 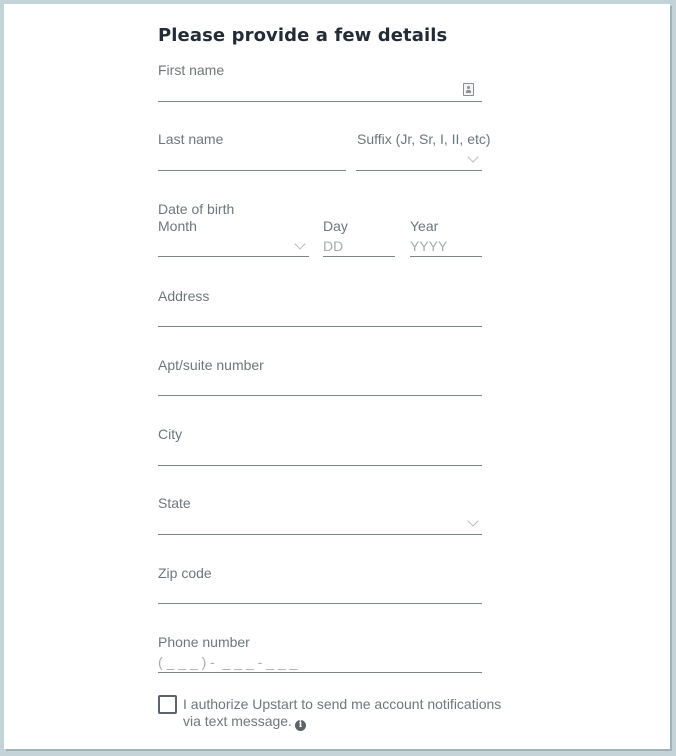 What do you see at coordinates (320, 395) in the screenshot?
I see `apt-underline` at bounding box center [320, 395].